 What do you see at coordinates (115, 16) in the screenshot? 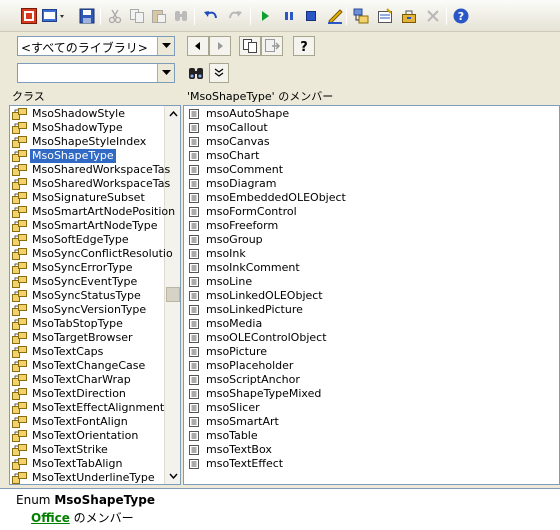
I see `cut-icon` at bounding box center [115, 16].